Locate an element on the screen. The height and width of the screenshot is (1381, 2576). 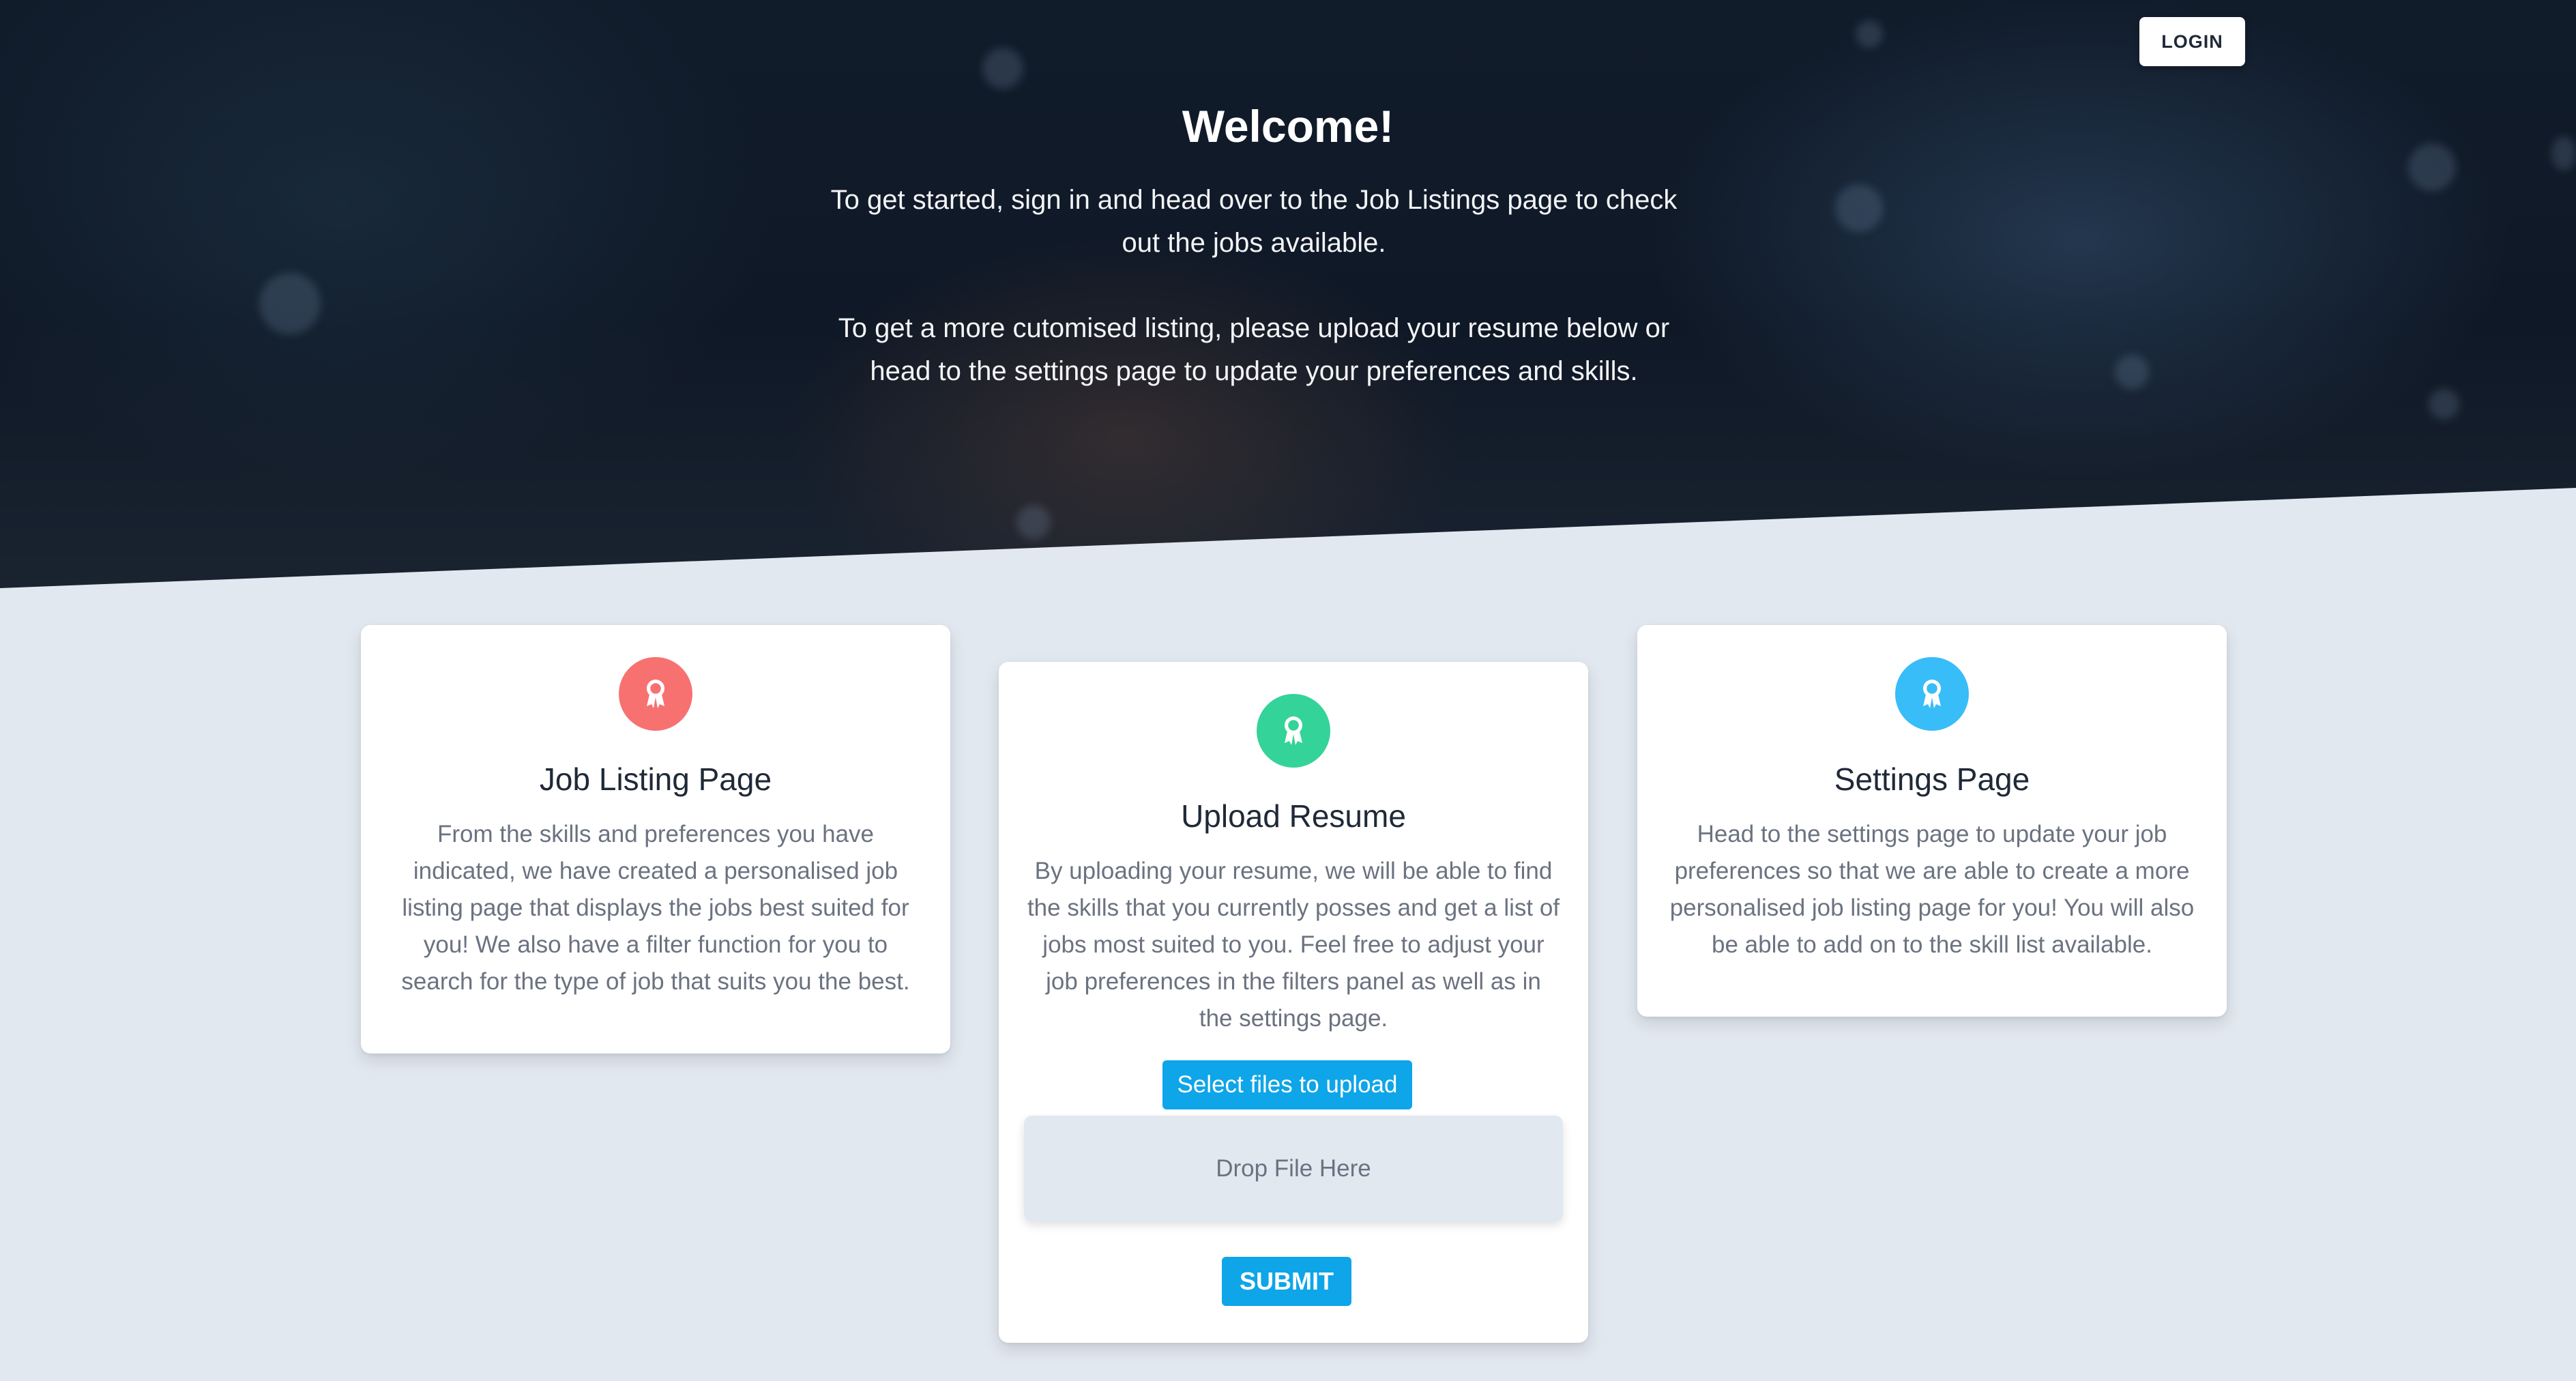
card-title: Job Listing Page is located at coordinates (655, 779).